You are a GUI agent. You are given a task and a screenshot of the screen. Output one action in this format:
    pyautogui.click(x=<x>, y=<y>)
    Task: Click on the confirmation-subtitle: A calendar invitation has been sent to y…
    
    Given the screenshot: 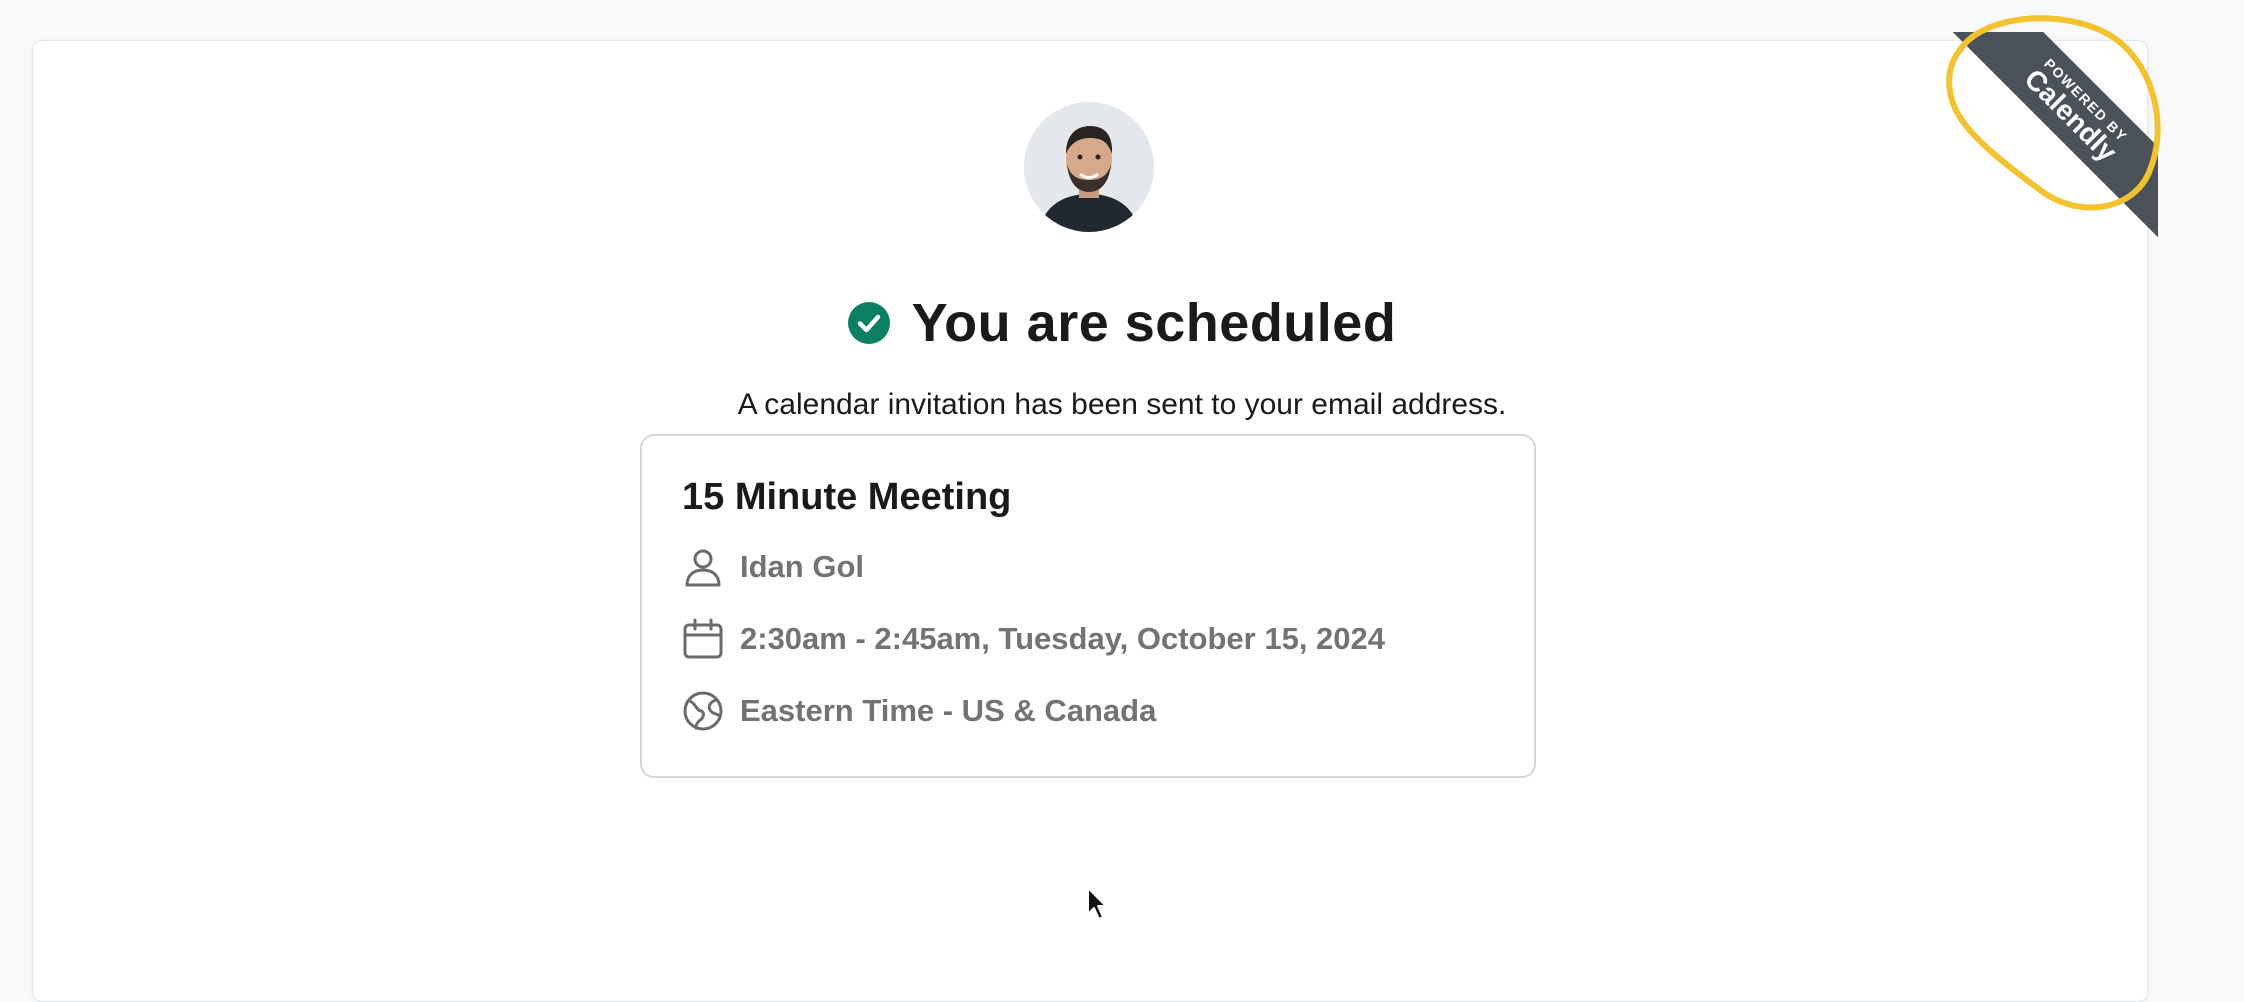 What is the action you would take?
    pyautogui.click(x=1122, y=404)
    